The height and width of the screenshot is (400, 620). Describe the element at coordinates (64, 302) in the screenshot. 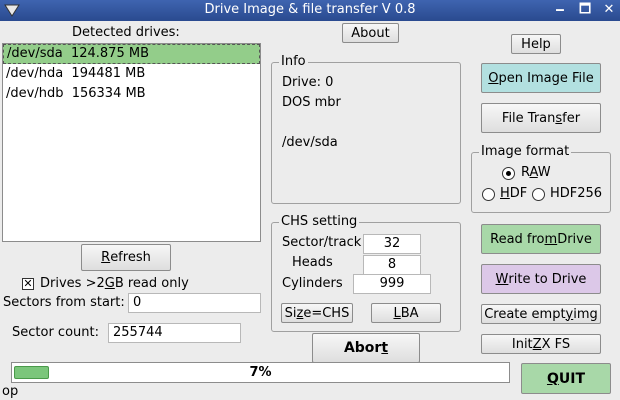

I see `sectors-from-start-label: Sectors from start:` at that location.